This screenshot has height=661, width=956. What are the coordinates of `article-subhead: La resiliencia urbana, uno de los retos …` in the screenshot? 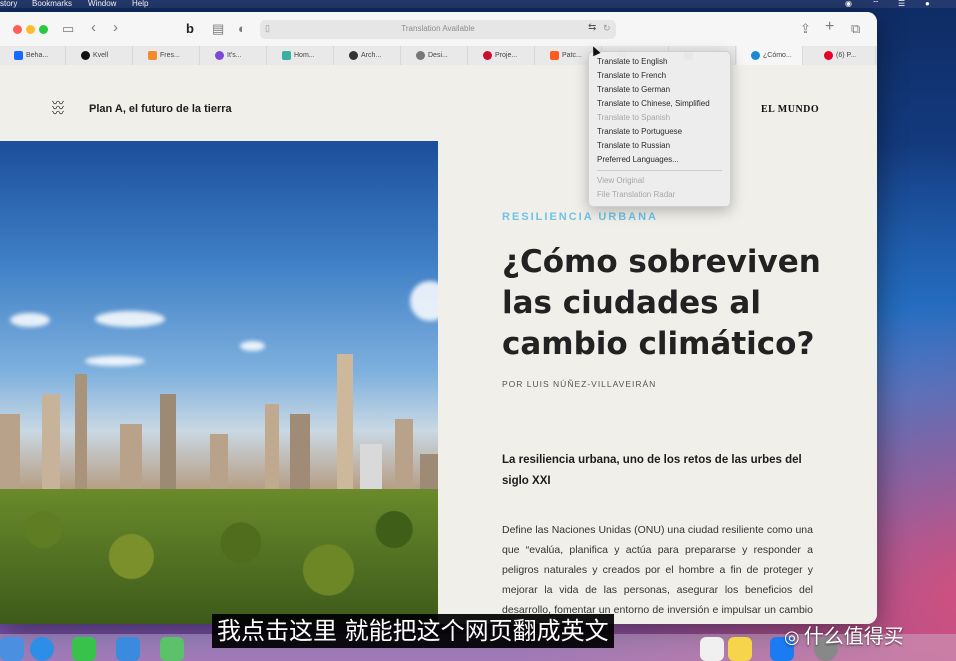 It's located at (652, 470).